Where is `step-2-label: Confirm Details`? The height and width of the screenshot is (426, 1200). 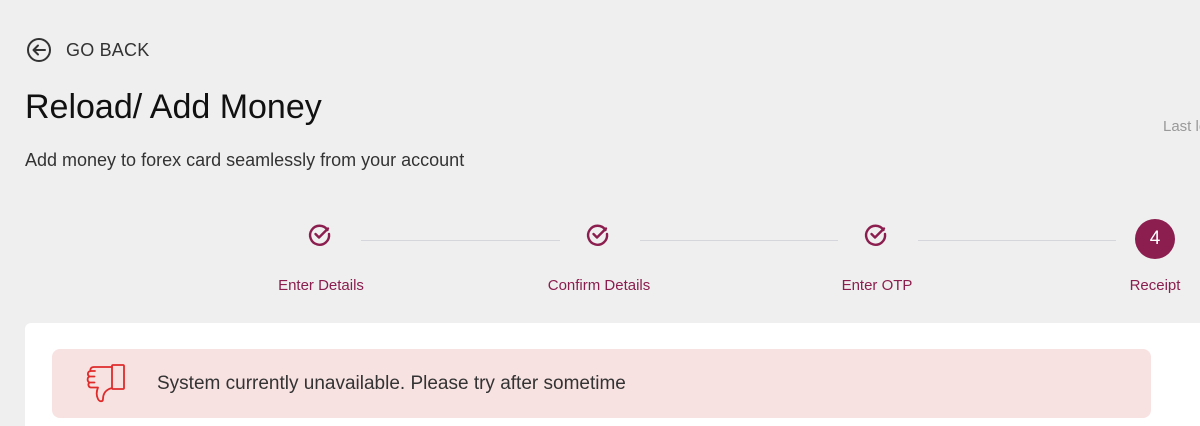 step-2-label: Confirm Details is located at coordinates (599, 285).